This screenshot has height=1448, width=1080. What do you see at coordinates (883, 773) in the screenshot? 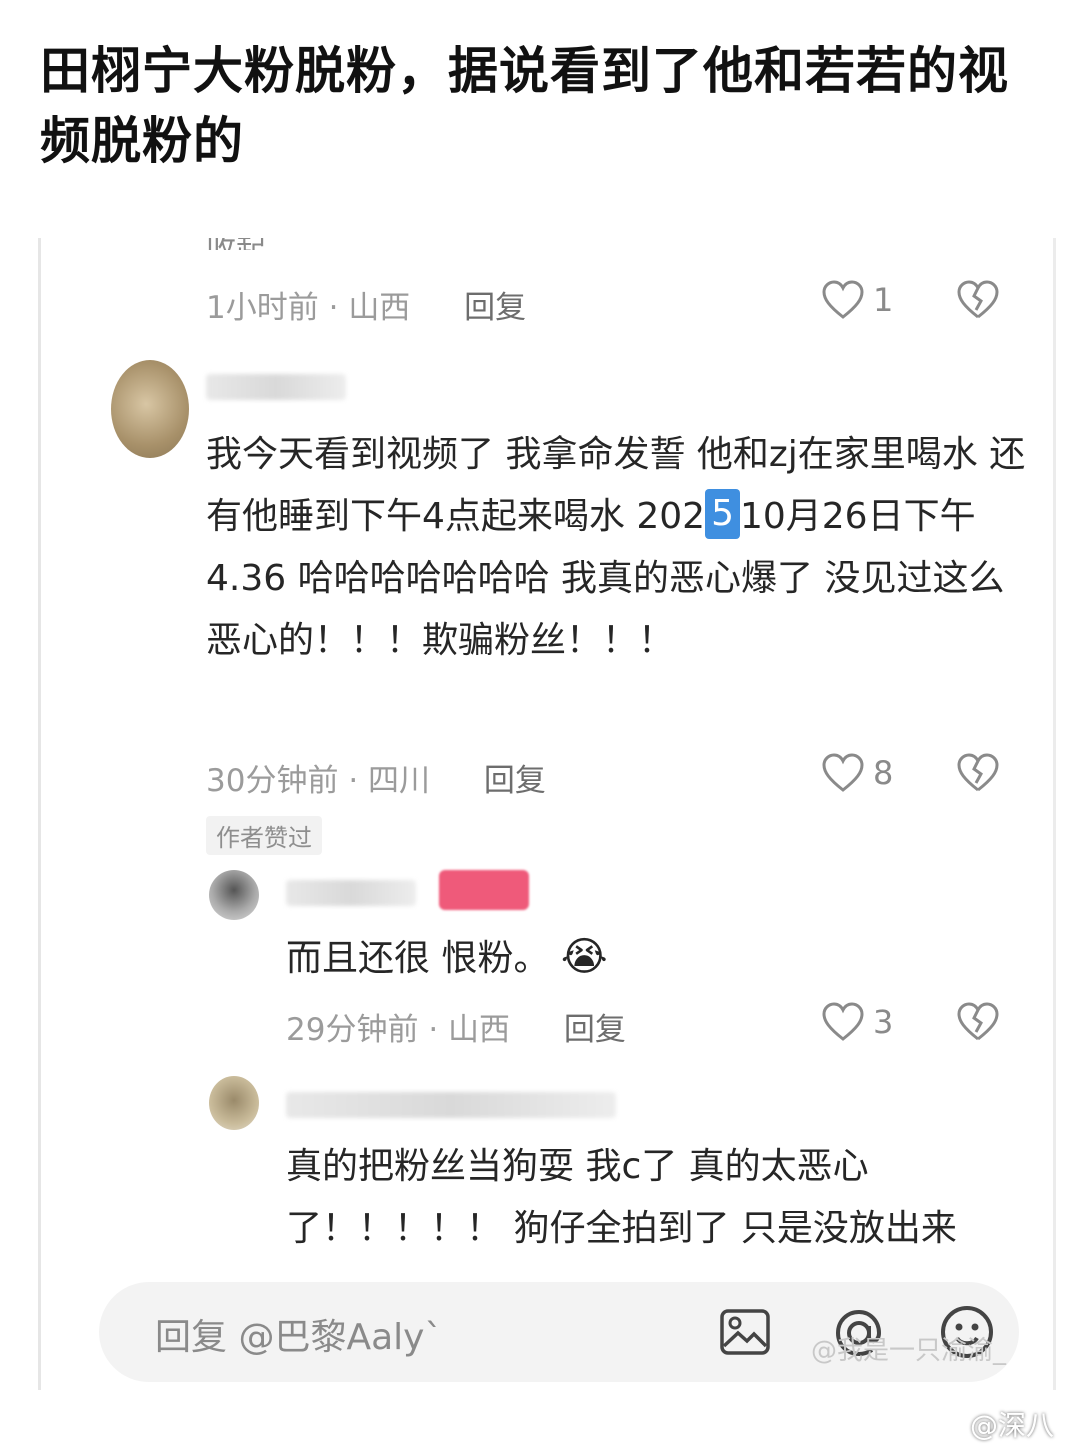
I see `like-count: 8` at bounding box center [883, 773].